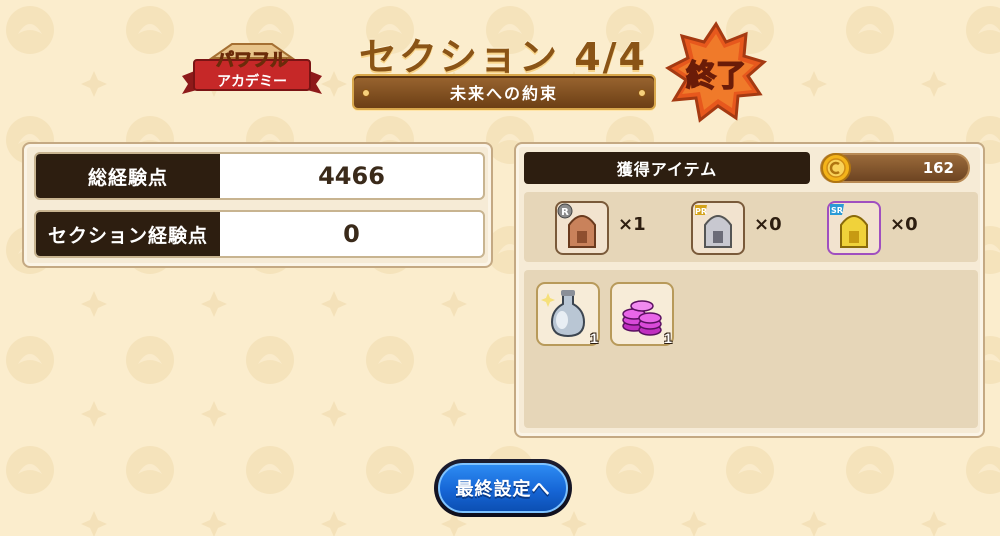 The image size is (1000, 536). I want to click on gold-helmet-icon: SR, so click(854, 228).